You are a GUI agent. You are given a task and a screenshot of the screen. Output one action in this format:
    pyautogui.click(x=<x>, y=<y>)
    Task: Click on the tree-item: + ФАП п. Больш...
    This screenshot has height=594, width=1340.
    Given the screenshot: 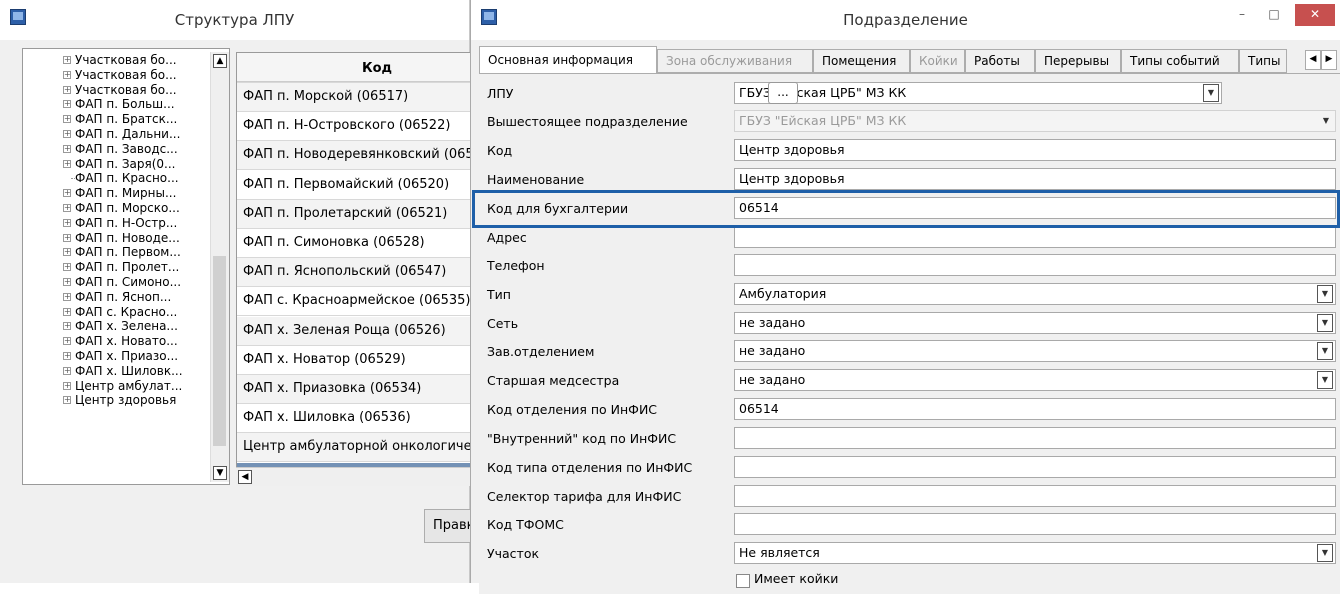 What is the action you would take?
    pyautogui.click(x=119, y=104)
    